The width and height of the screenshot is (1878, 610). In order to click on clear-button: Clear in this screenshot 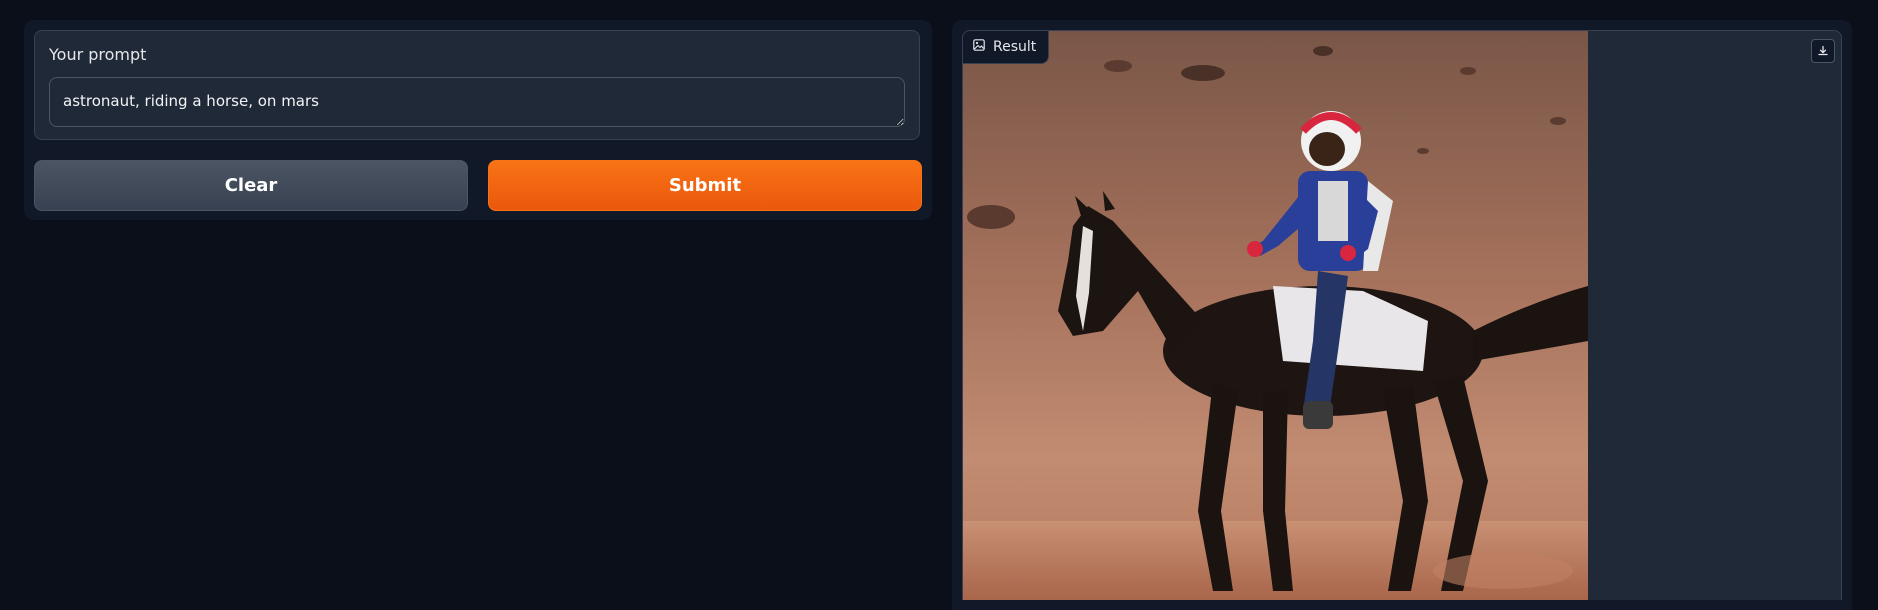, I will do `click(251, 185)`.